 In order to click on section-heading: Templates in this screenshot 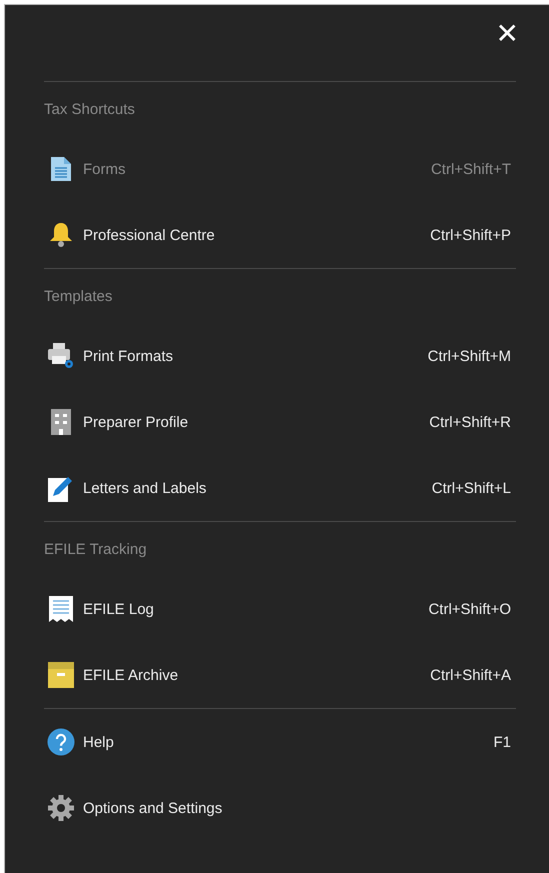, I will do `click(78, 296)`.